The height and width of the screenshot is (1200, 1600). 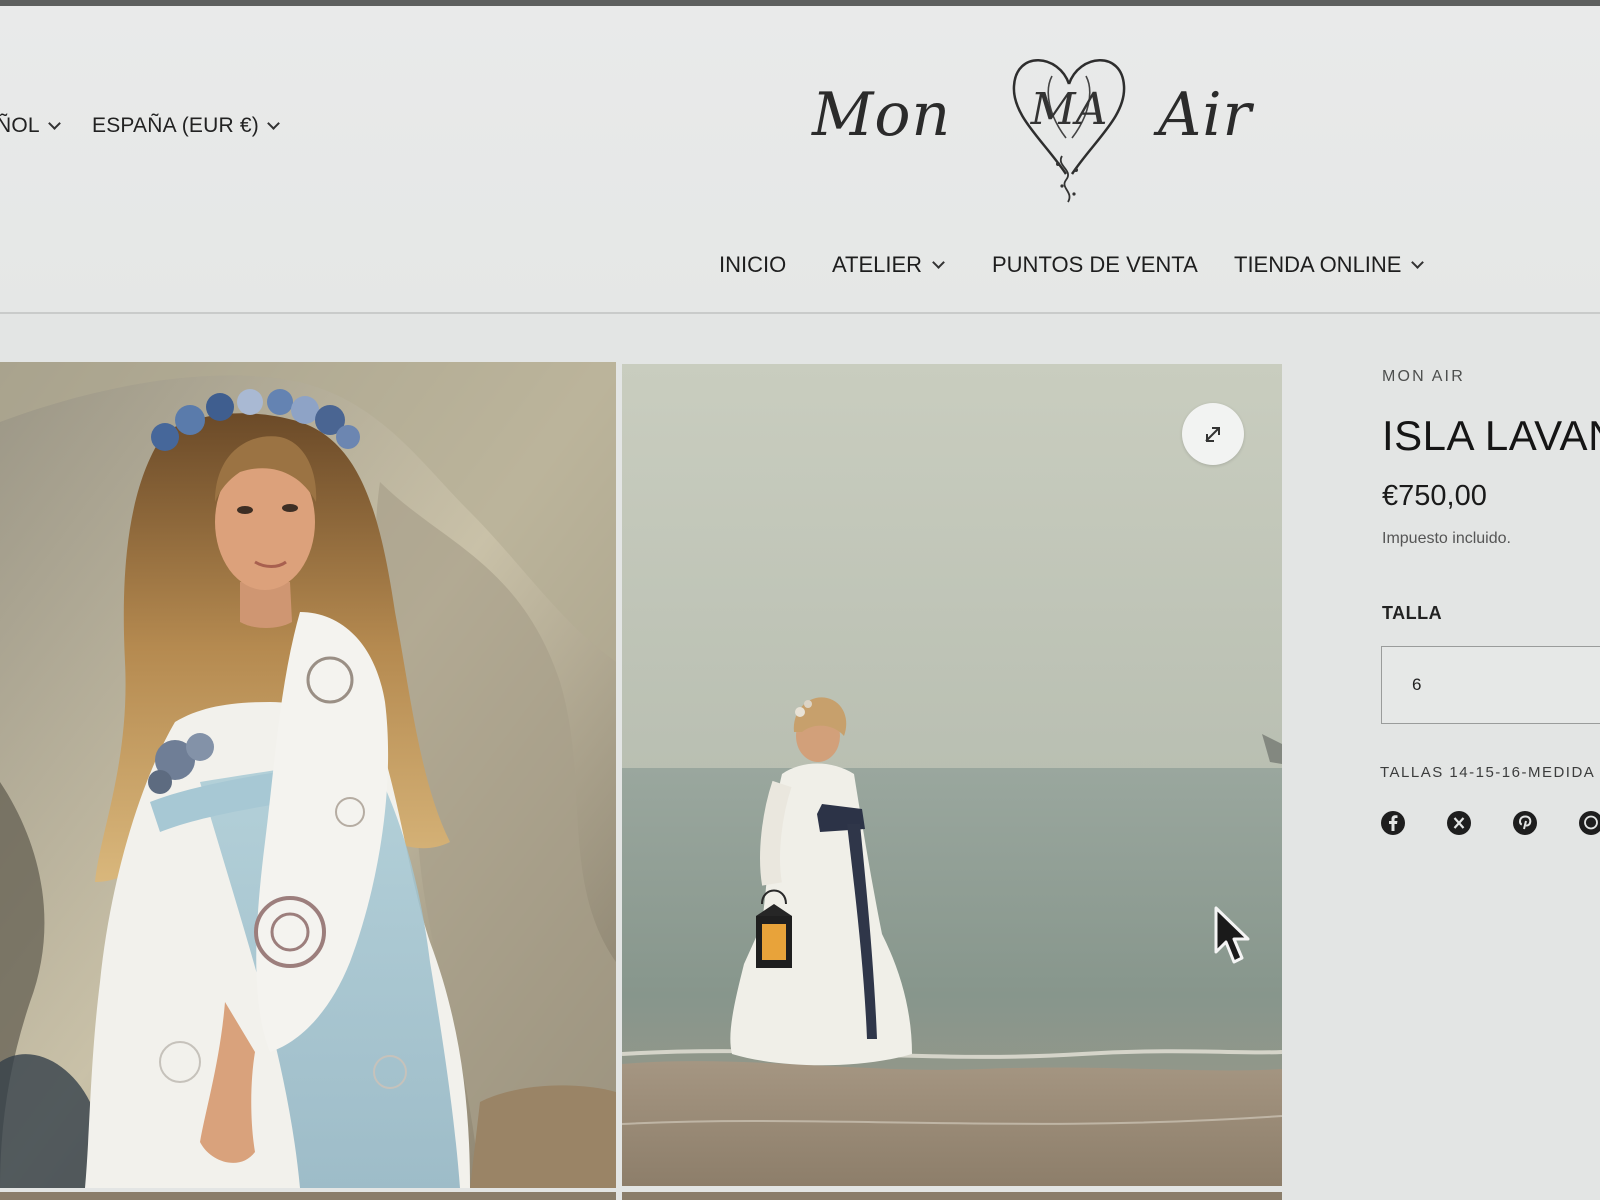 I want to click on language-selector: ÑOL, so click(x=30, y=126).